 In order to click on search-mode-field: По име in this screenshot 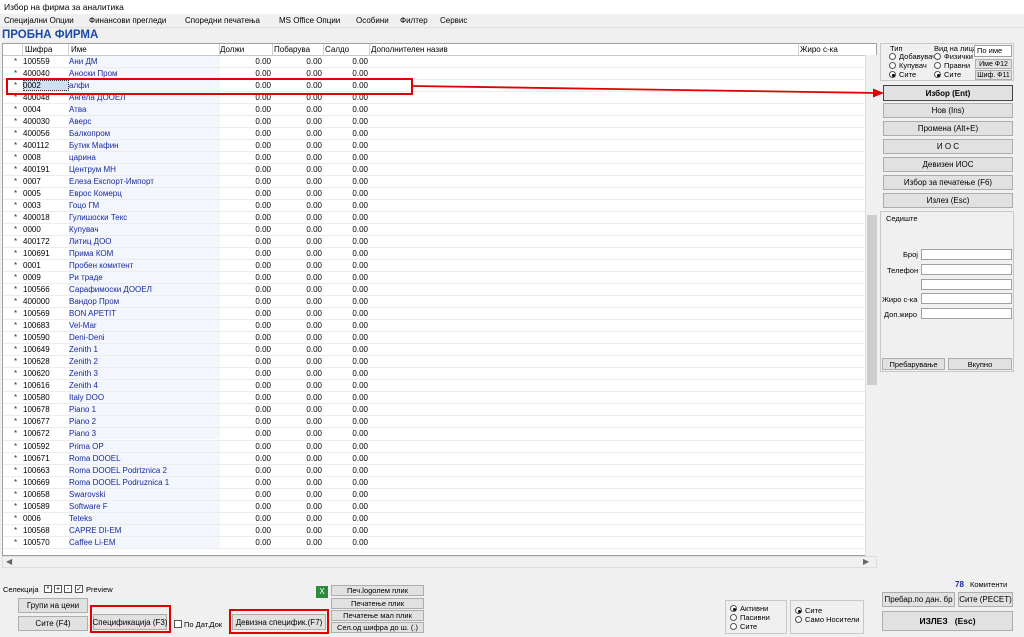, I will do `click(993, 51)`.